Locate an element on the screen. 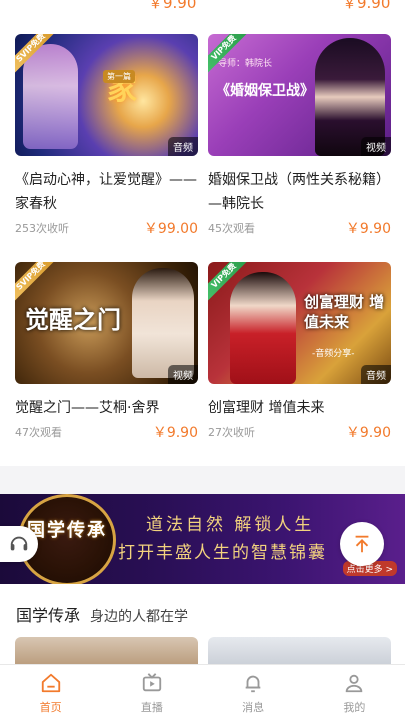  course-title: 《启动心神，让爱觉醒》——家春秋 is located at coordinates (106, 192).